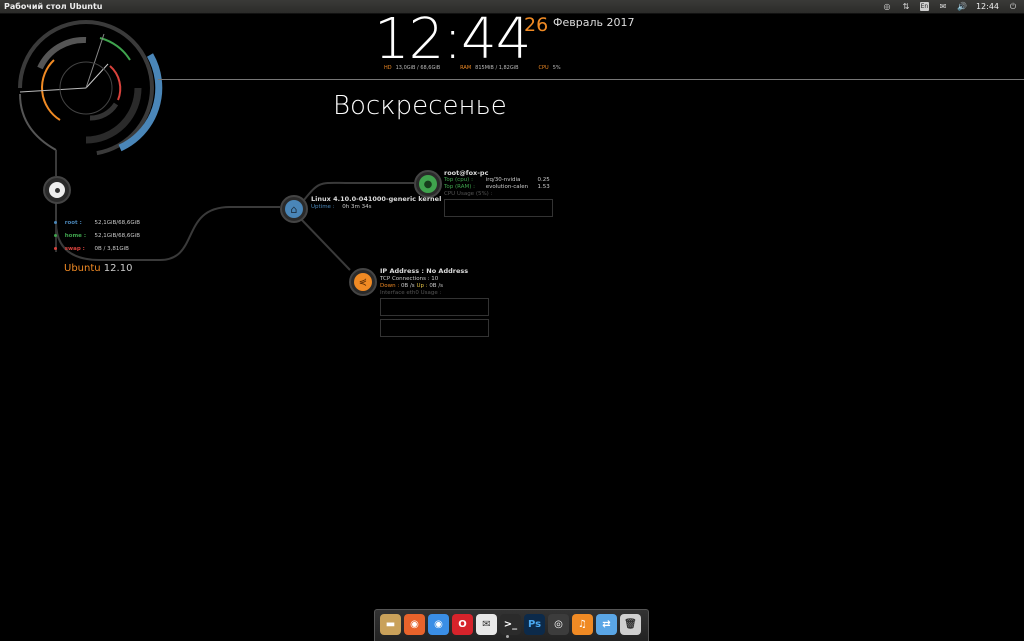 This screenshot has height=641, width=1024. What do you see at coordinates (414, 624) in the screenshot?
I see `firefox-icon: ◉` at bounding box center [414, 624].